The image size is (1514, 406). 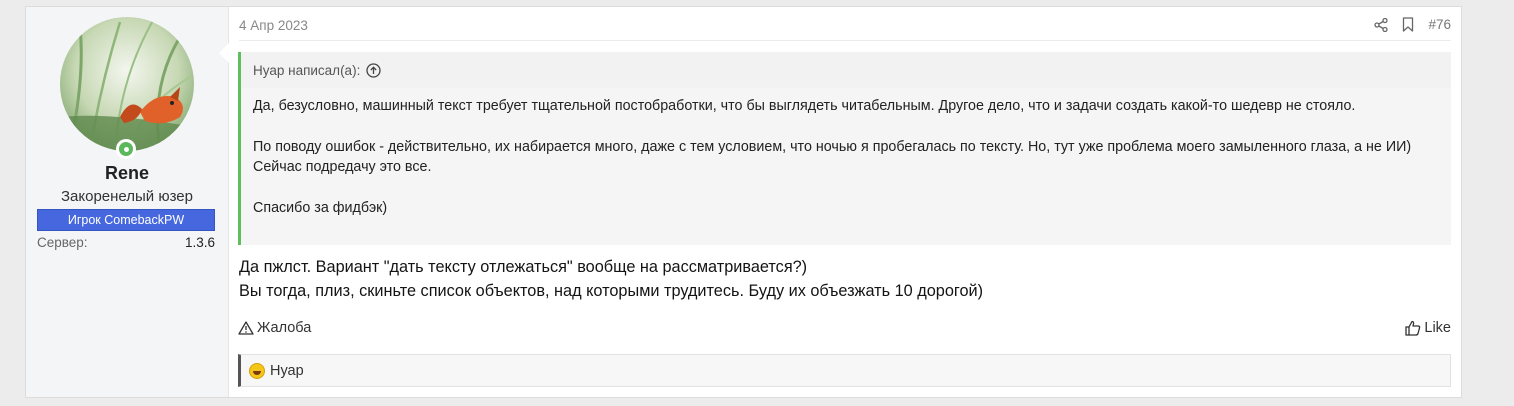 I want to click on like-label: Like, so click(x=1437, y=328).